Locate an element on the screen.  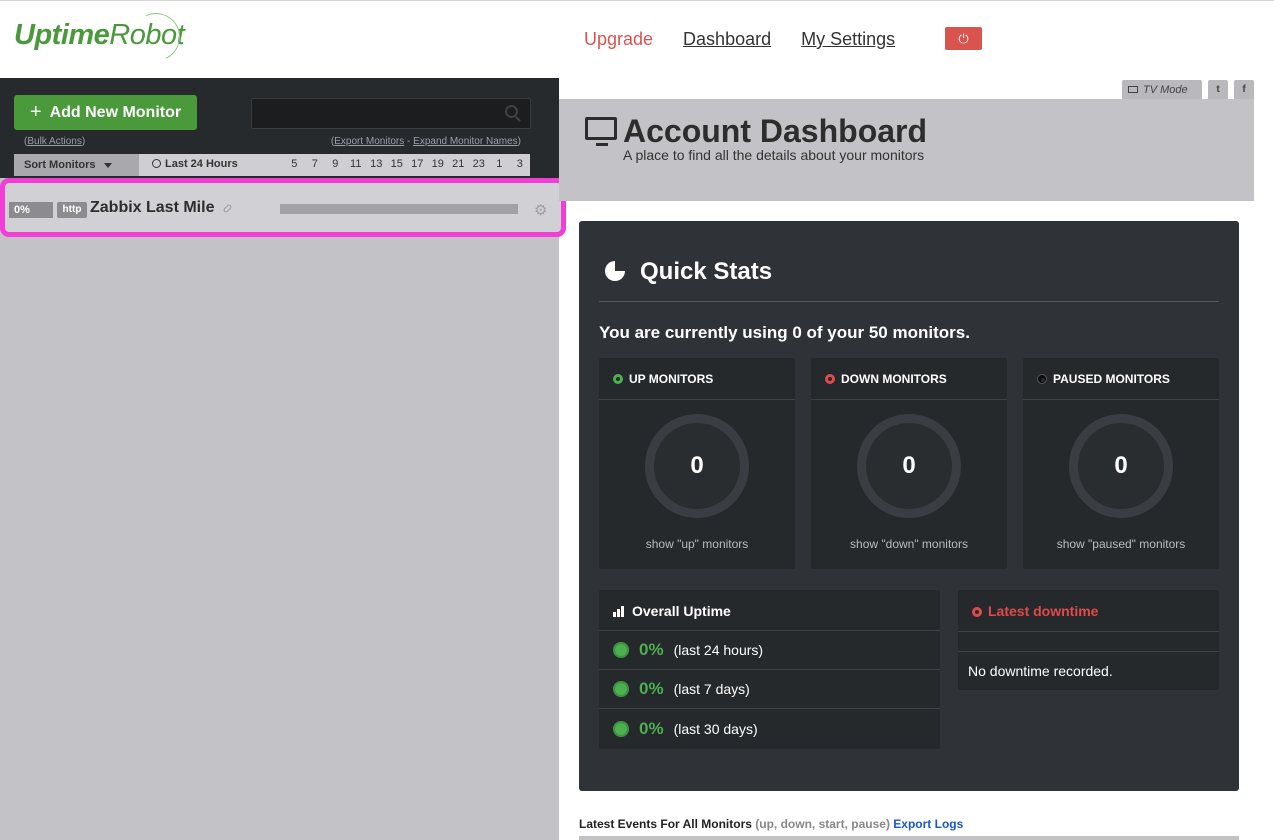
paused-monitors-count: 0 is located at coordinates (1121, 465).